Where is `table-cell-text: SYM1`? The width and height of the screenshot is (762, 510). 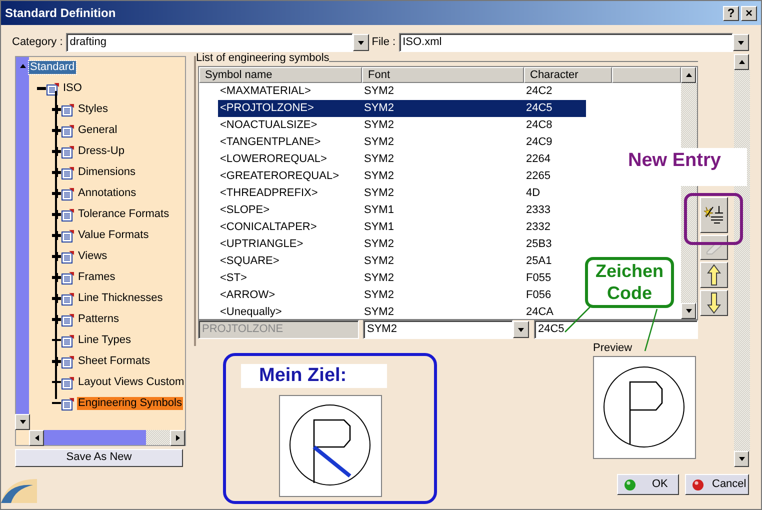 table-cell-text: SYM1 is located at coordinates (379, 211).